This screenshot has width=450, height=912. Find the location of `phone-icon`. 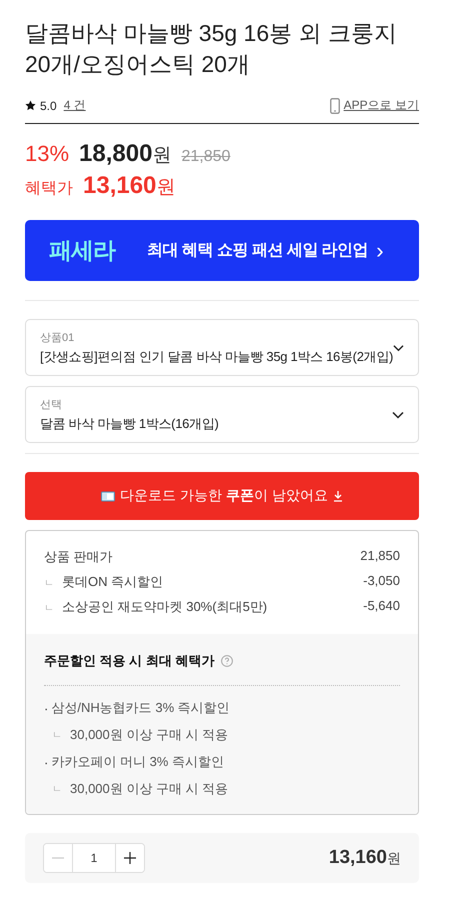

phone-icon is located at coordinates (335, 106).